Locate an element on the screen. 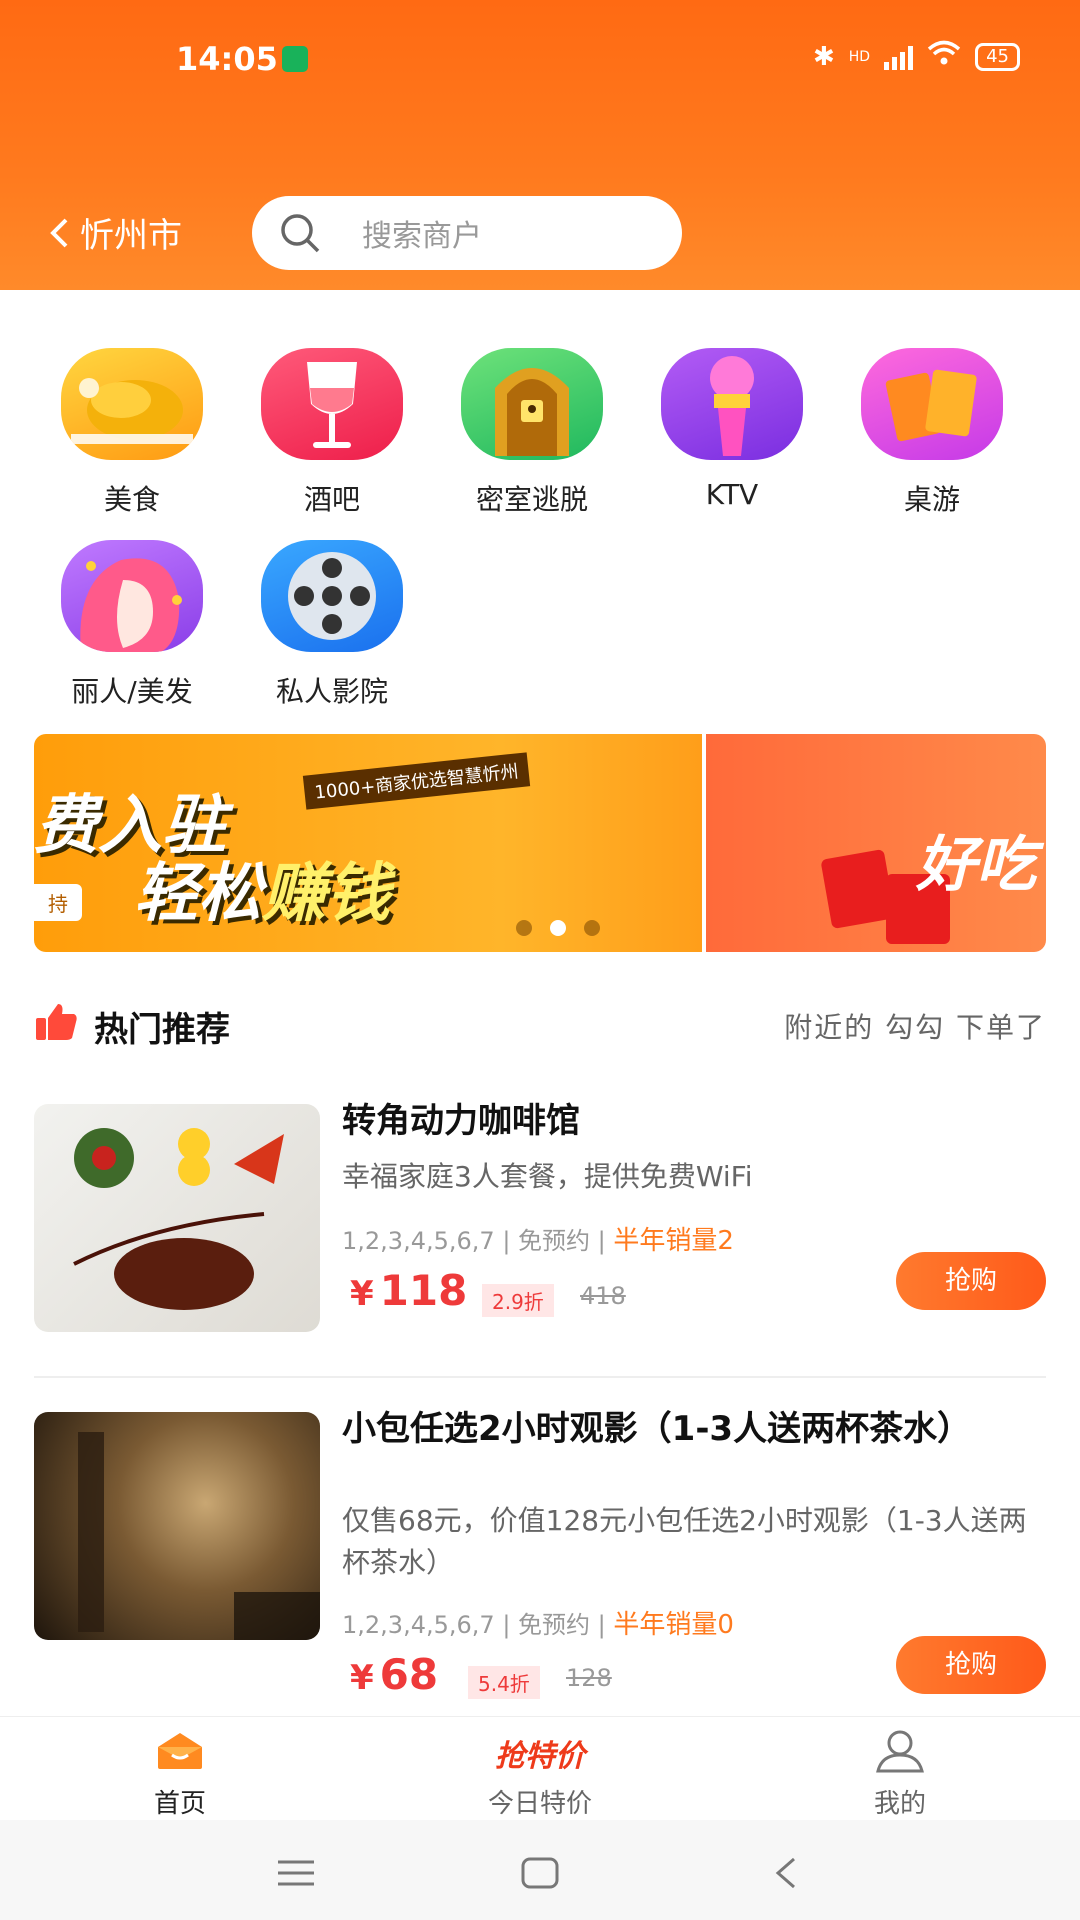  red-envelope-icon is located at coordinates (858, 889).